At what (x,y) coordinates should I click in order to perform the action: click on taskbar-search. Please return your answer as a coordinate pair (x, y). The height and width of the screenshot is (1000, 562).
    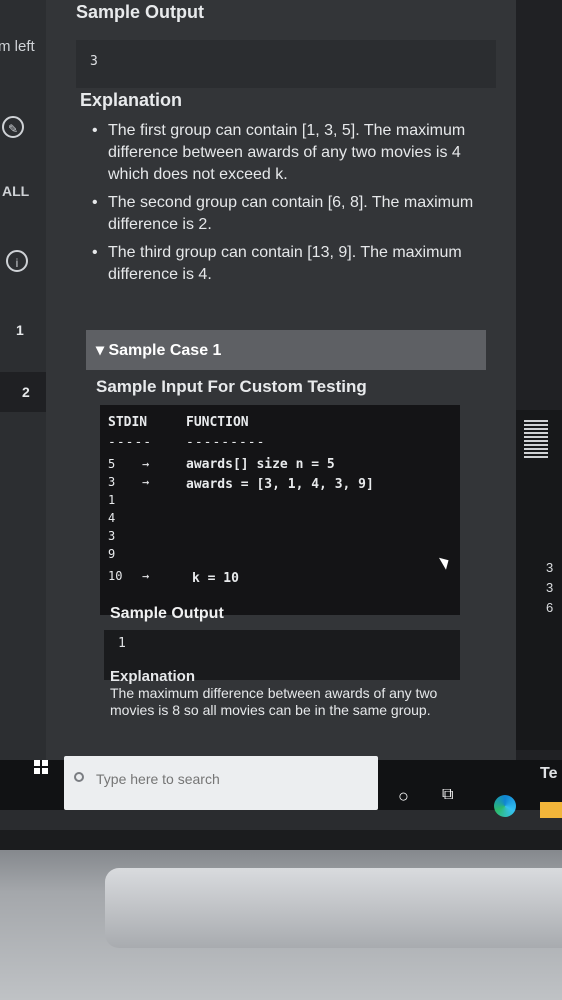
    Looking at the image, I should click on (221, 783).